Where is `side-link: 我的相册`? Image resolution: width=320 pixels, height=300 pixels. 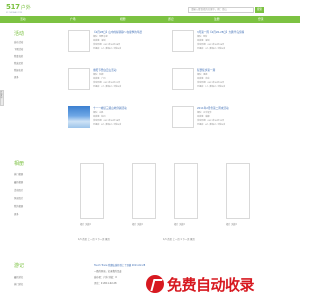 side-link: 我的相册 is located at coordinates (18, 206).